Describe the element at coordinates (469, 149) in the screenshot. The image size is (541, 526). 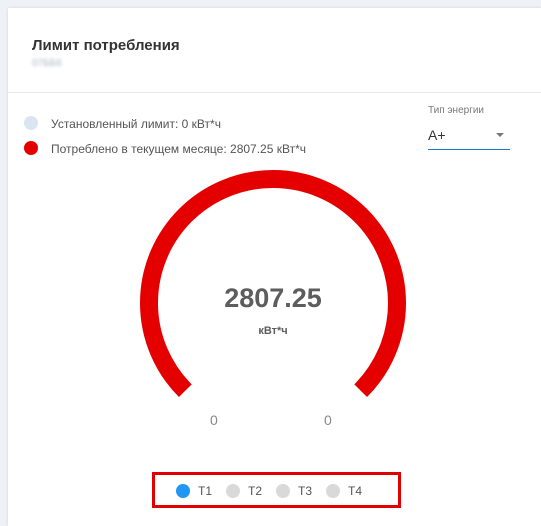
I see `select-underline` at that location.